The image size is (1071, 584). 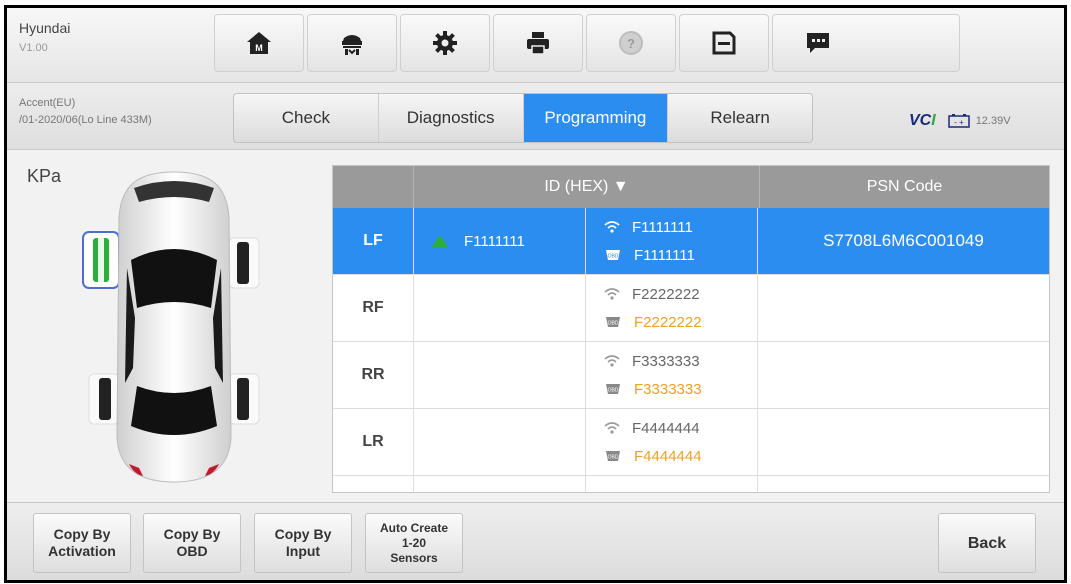 I want to click on wireless-id: F3333333, so click(x=666, y=361).